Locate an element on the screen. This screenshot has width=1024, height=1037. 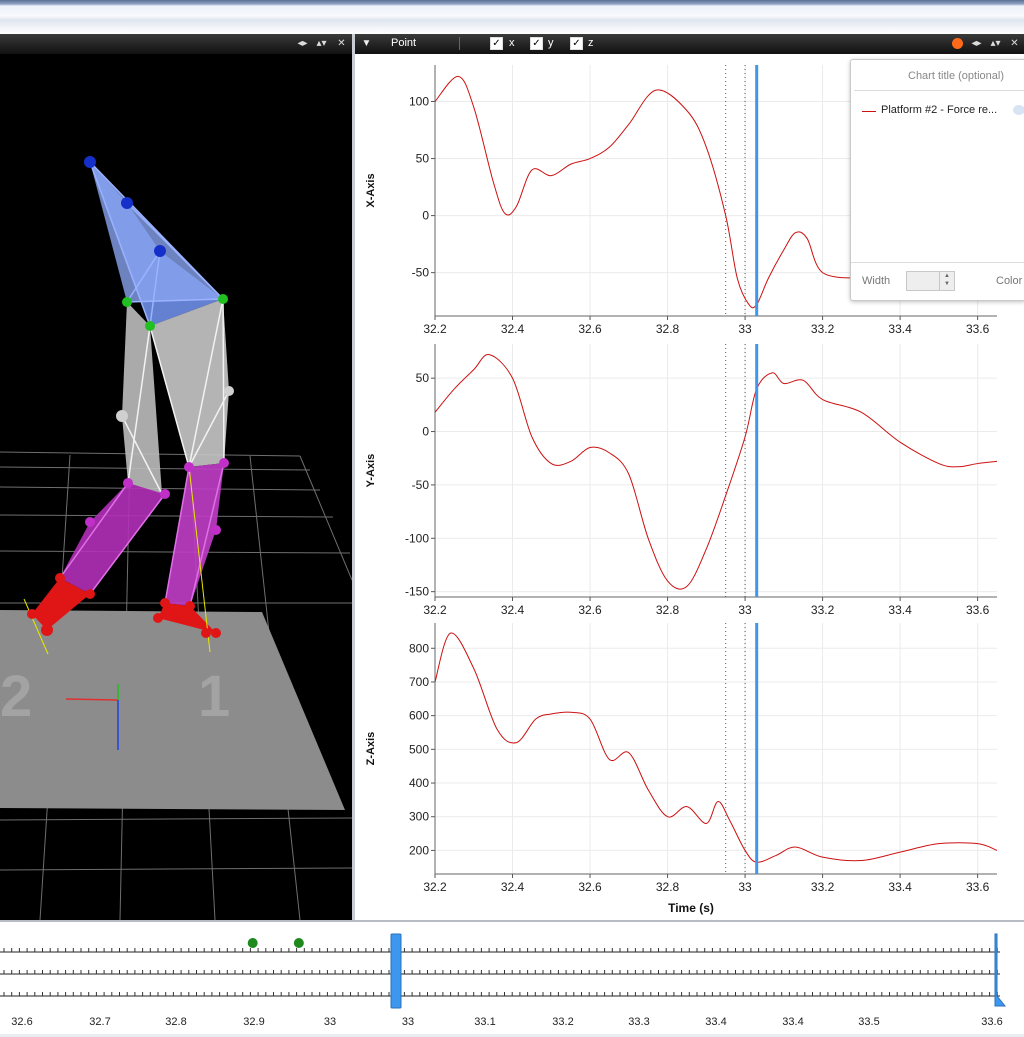
plate-label-1: 1 is located at coordinates (214, 696).